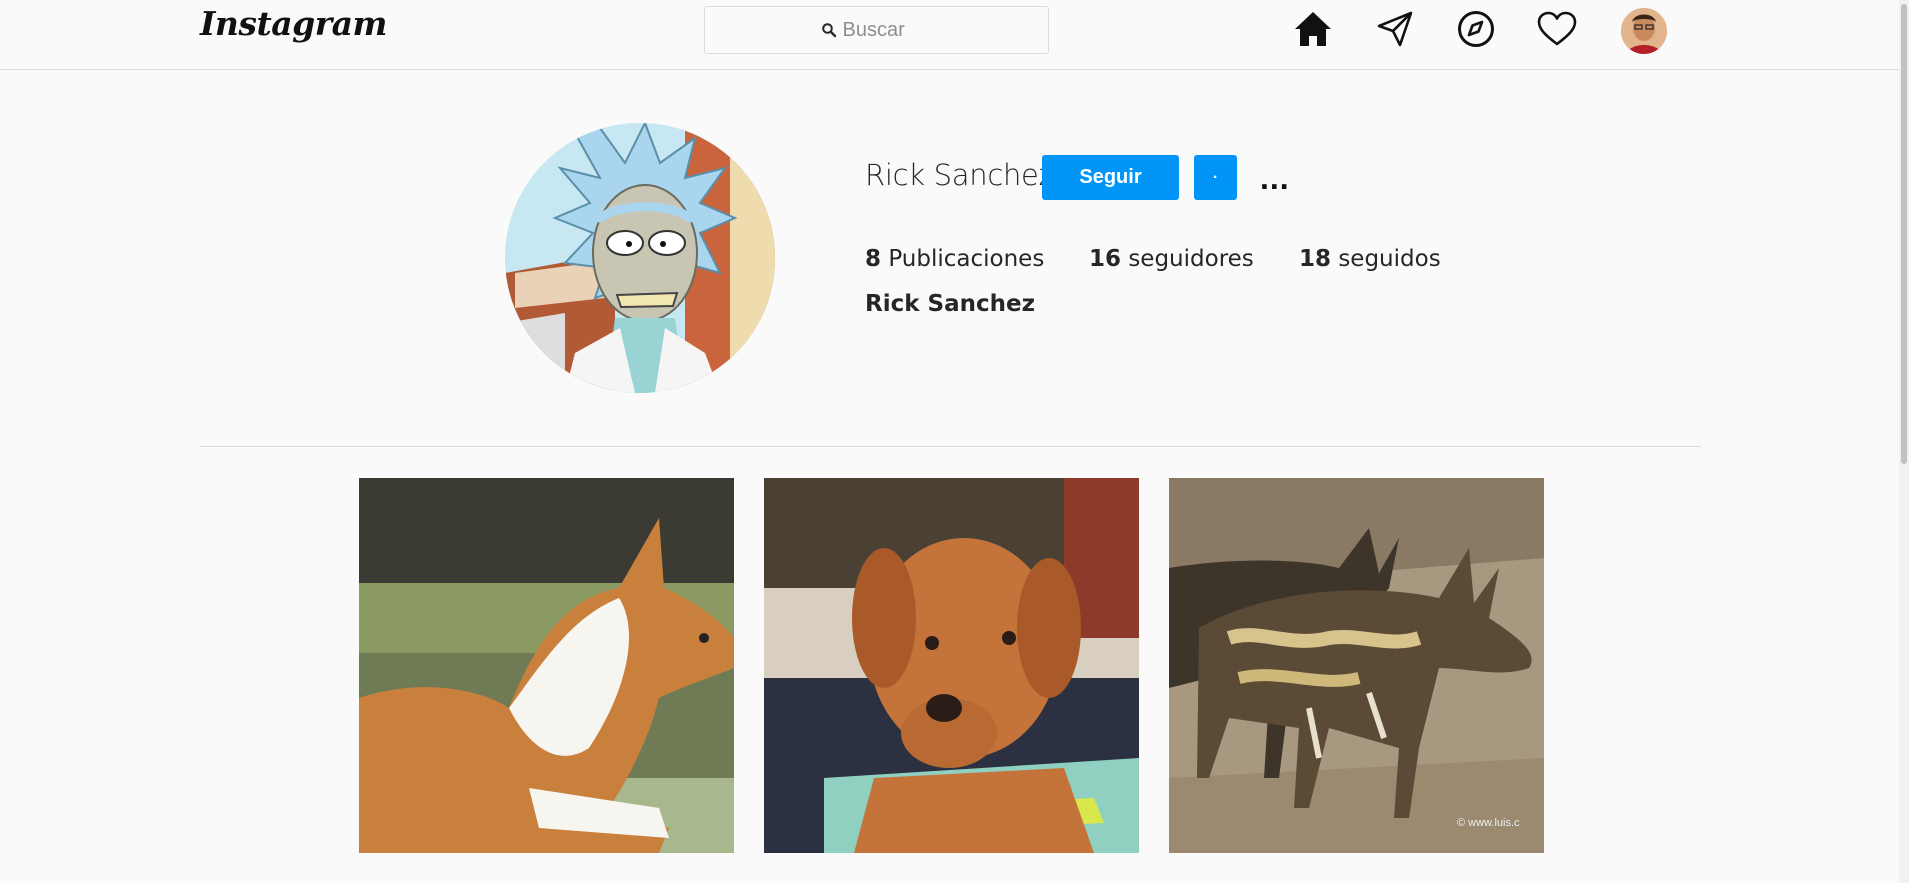  What do you see at coordinates (1105, 259) in the screenshot?
I see `followers-count: 16` at bounding box center [1105, 259].